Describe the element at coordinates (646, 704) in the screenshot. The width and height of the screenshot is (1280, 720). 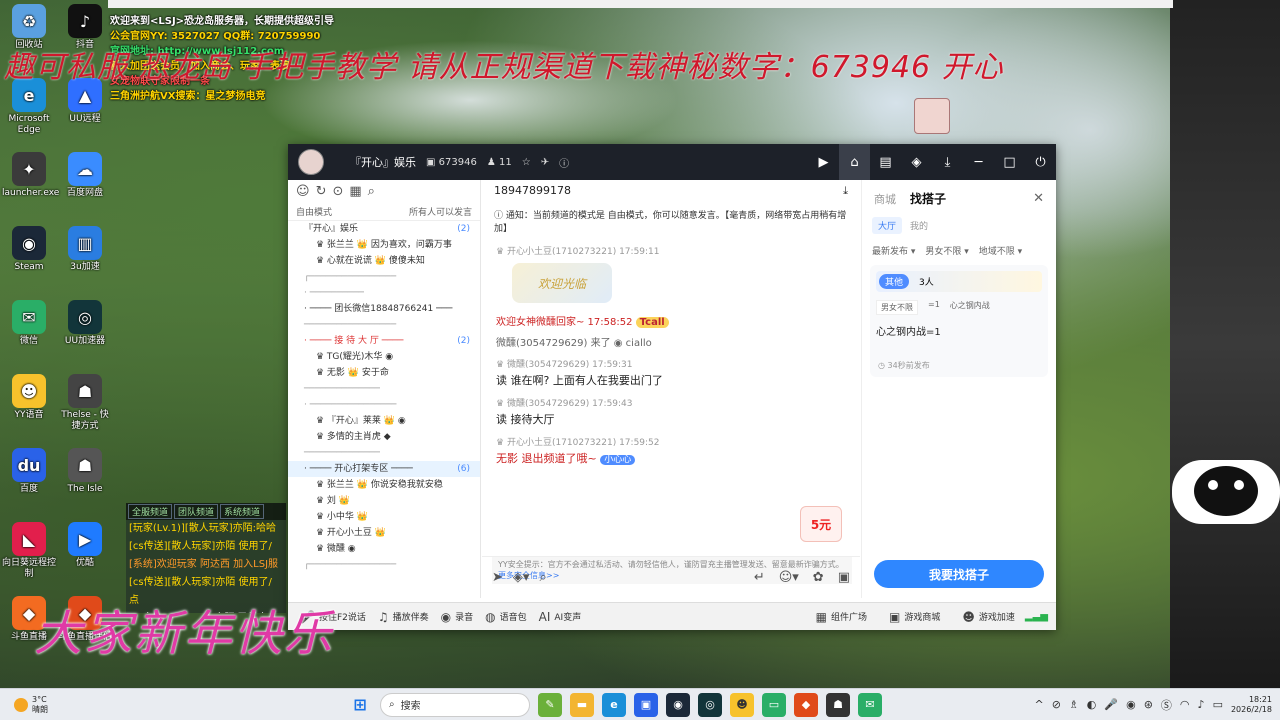
I see `store-app-icon: ▣` at that location.